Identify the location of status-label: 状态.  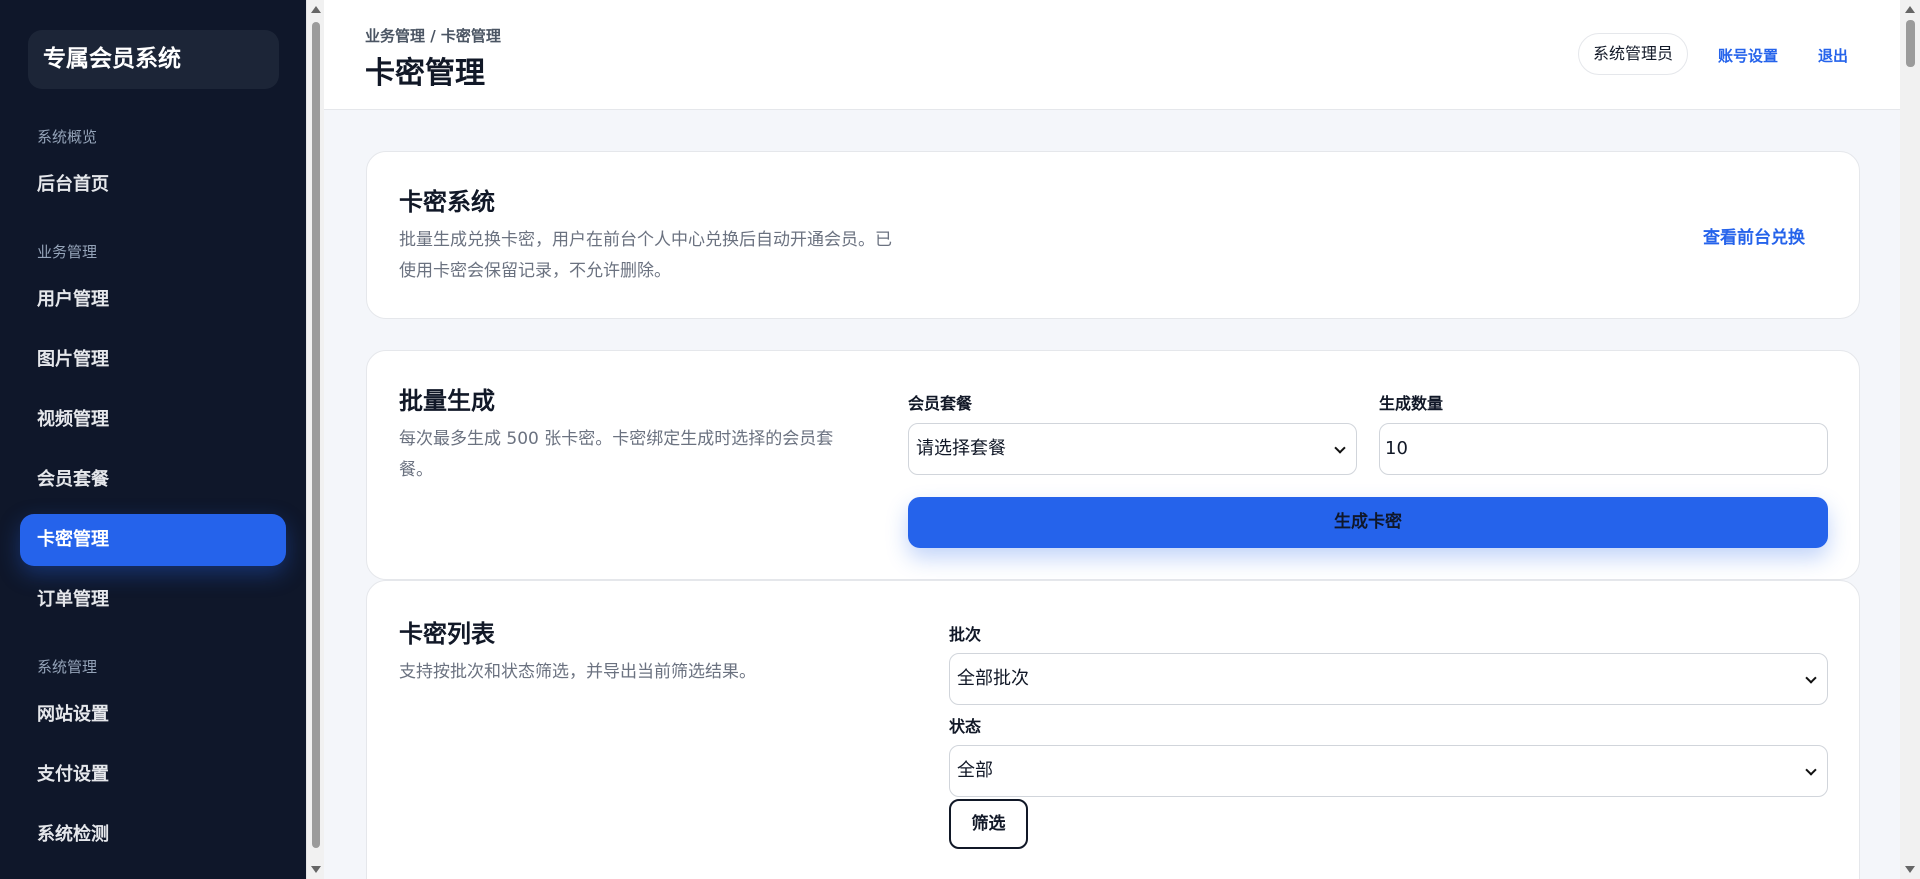
(965, 726).